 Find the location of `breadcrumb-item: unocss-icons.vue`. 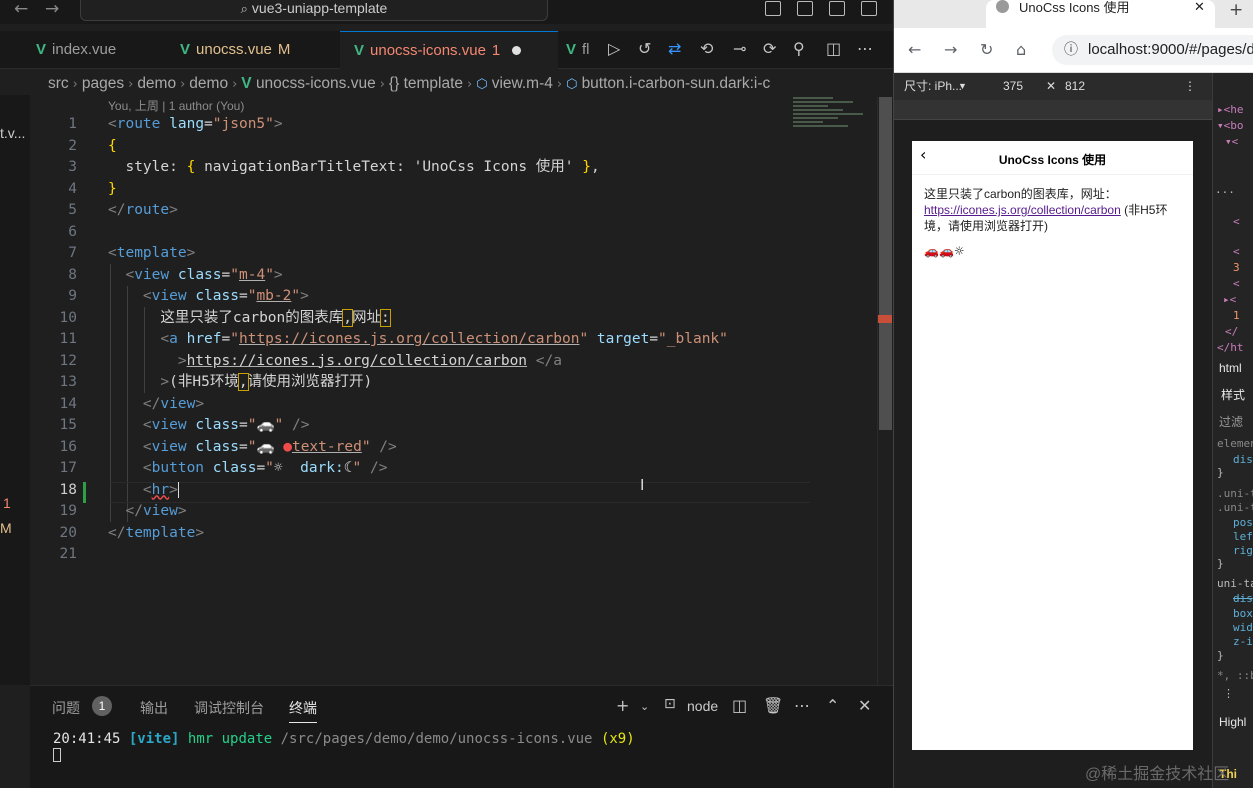

breadcrumb-item: unocss-icons.vue is located at coordinates (316, 83).